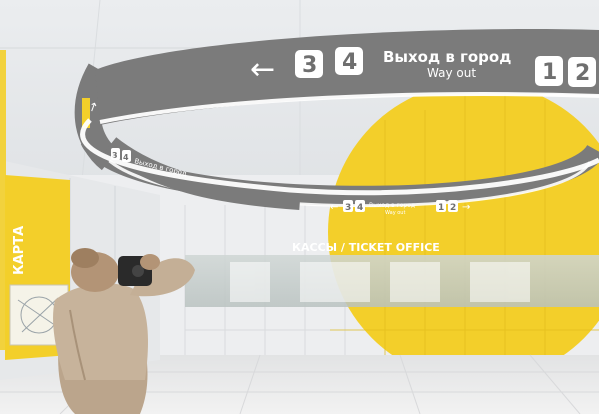 The image size is (599, 414). What do you see at coordinates (348, 208) in the screenshot?
I see `back-platform-3-badge: 3` at bounding box center [348, 208].